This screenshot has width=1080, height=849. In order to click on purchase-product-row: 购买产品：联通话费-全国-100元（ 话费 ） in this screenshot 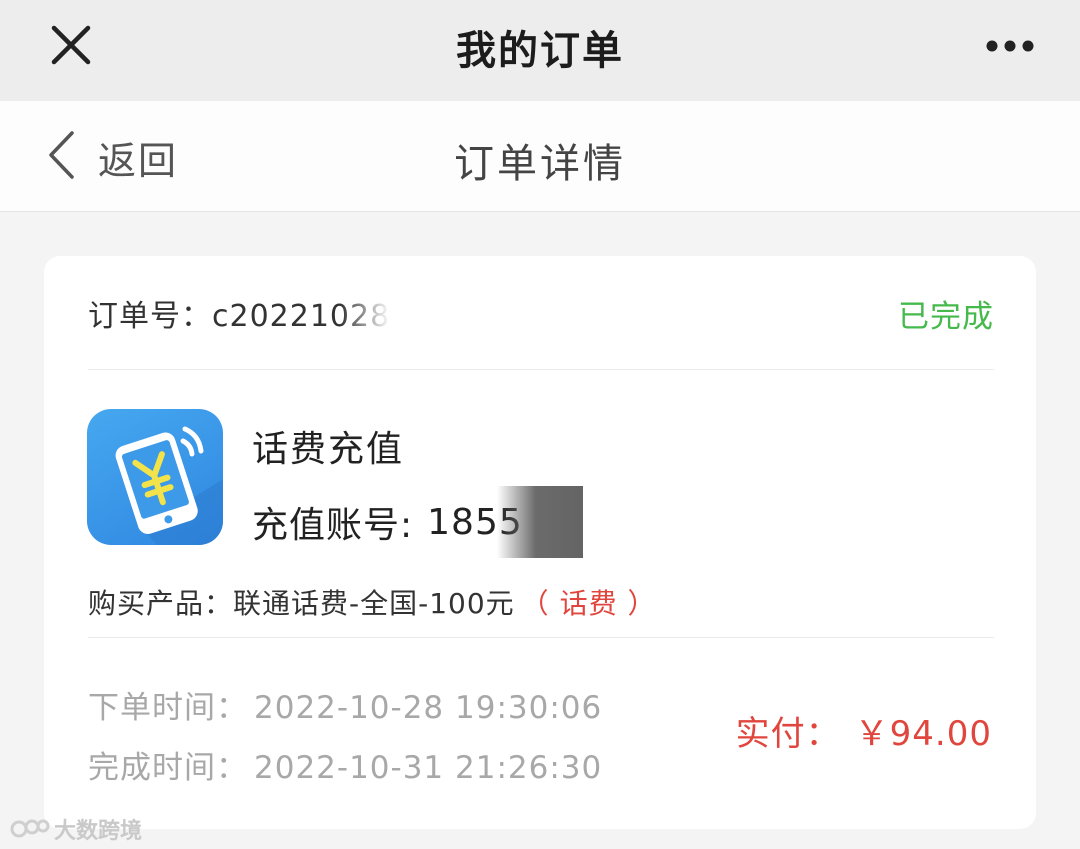, I will do `click(372, 602)`.